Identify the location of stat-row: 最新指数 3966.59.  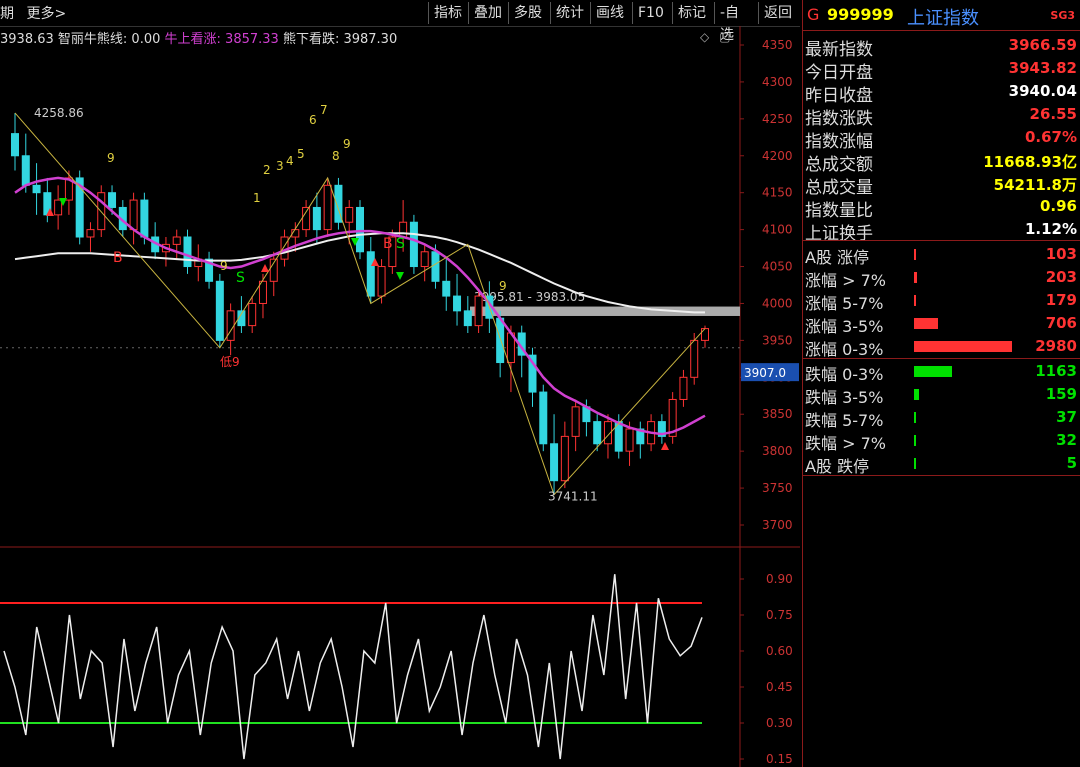
(941, 47).